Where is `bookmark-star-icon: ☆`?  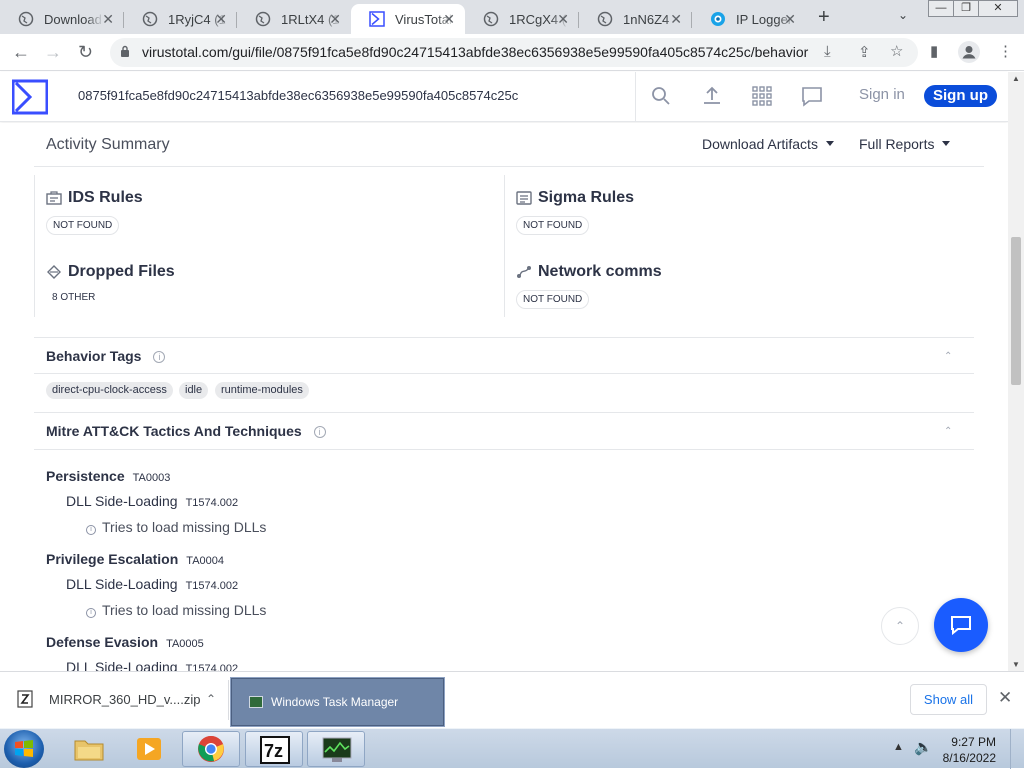
bookmark-star-icon: ☆ is located at coordinates (896, 51).